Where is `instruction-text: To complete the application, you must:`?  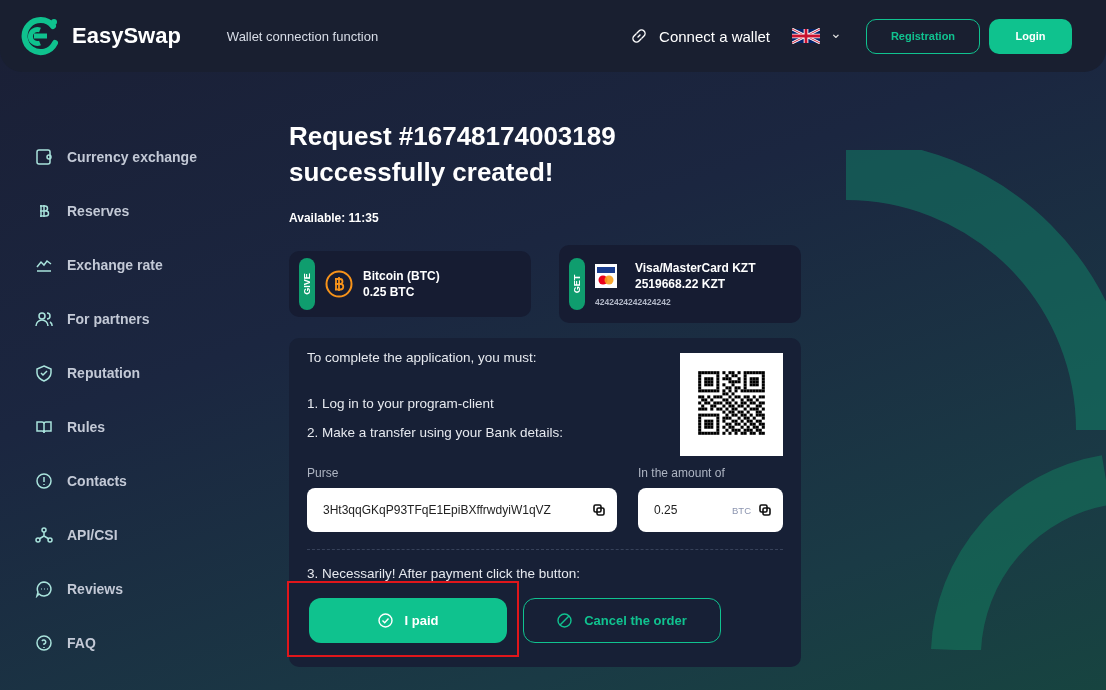 instruction-text: To complete the application, you must: is located at coordinates (422, 357).